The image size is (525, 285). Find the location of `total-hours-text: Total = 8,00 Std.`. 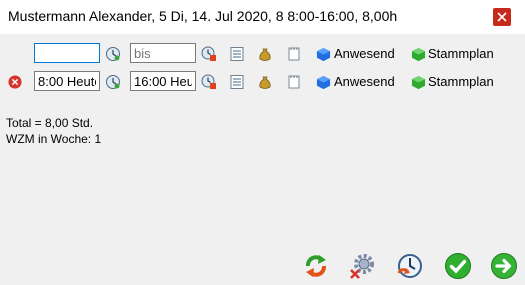

total-hours-text: Total = 8,00 Std. is located at coordinates (50, 123).